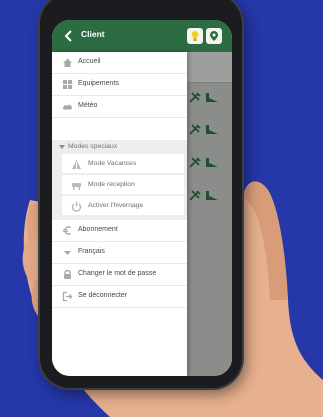 The width and height of the screenshot is (323, 417). What do you see at coordinates (209, 214) in the screenshot?
I see `content-overlay` at bounding box center [209, 214].